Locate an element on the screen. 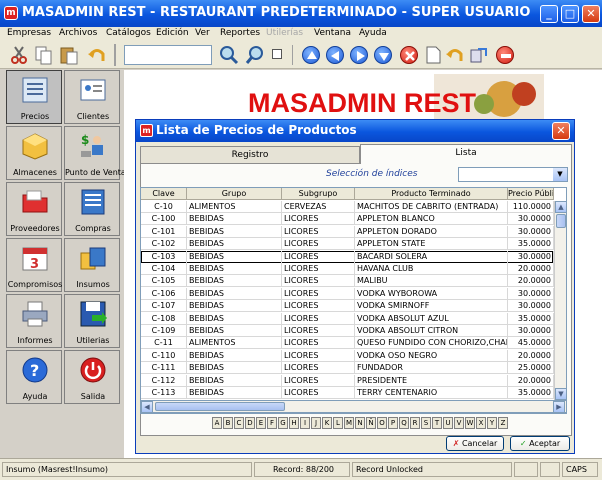 This screenshot has height=480, width=602. tab-lista: Lista is located at coordinates (466, 154).